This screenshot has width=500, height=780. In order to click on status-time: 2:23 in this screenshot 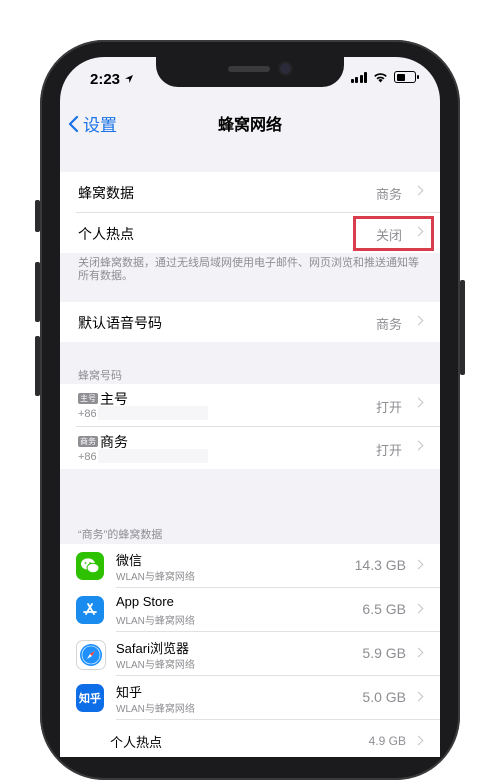, I will do `click(112, 79)`.